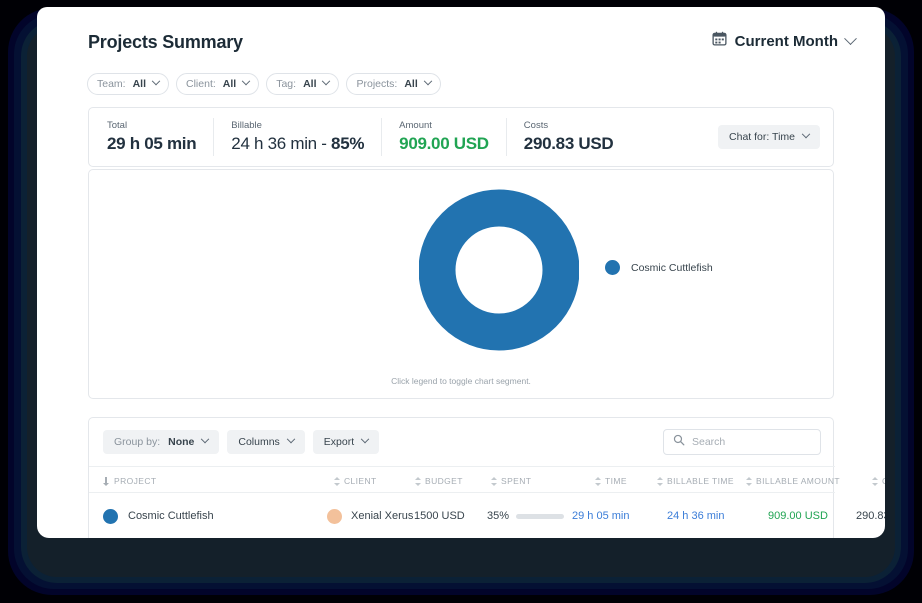 The image size is (922, 603). I want to click on chat-for-label: Chat for: Time, so click(762, 137).